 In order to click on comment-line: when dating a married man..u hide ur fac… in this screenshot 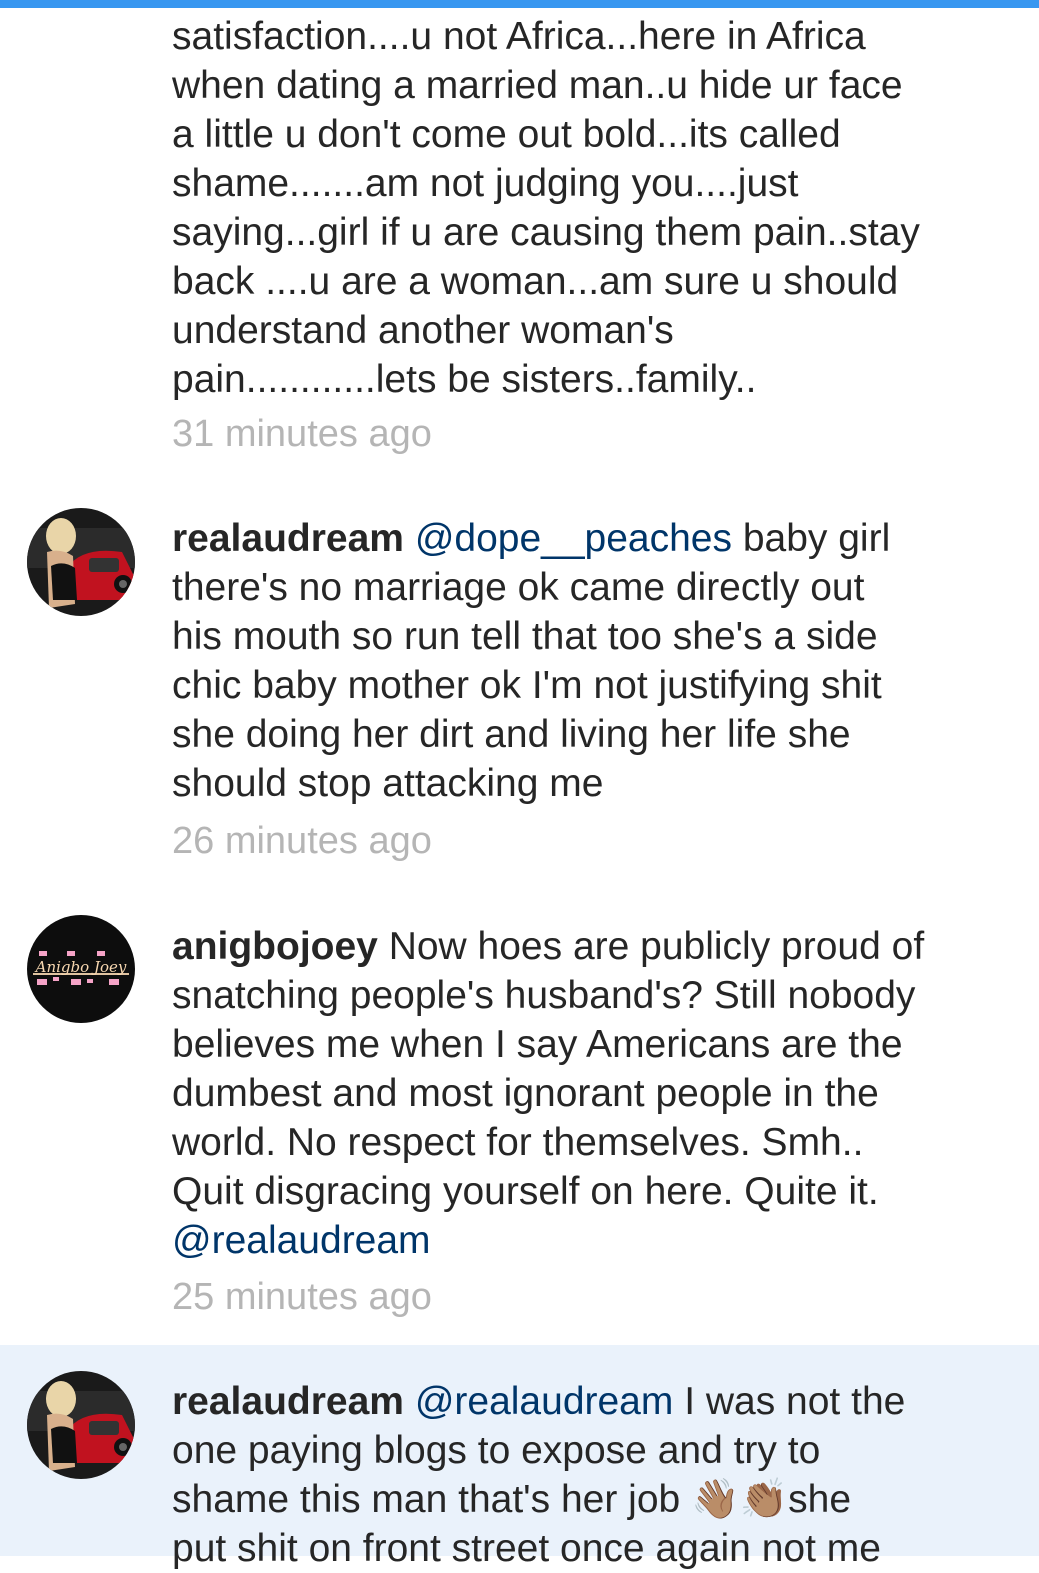, I will do `click(537, 85)`.